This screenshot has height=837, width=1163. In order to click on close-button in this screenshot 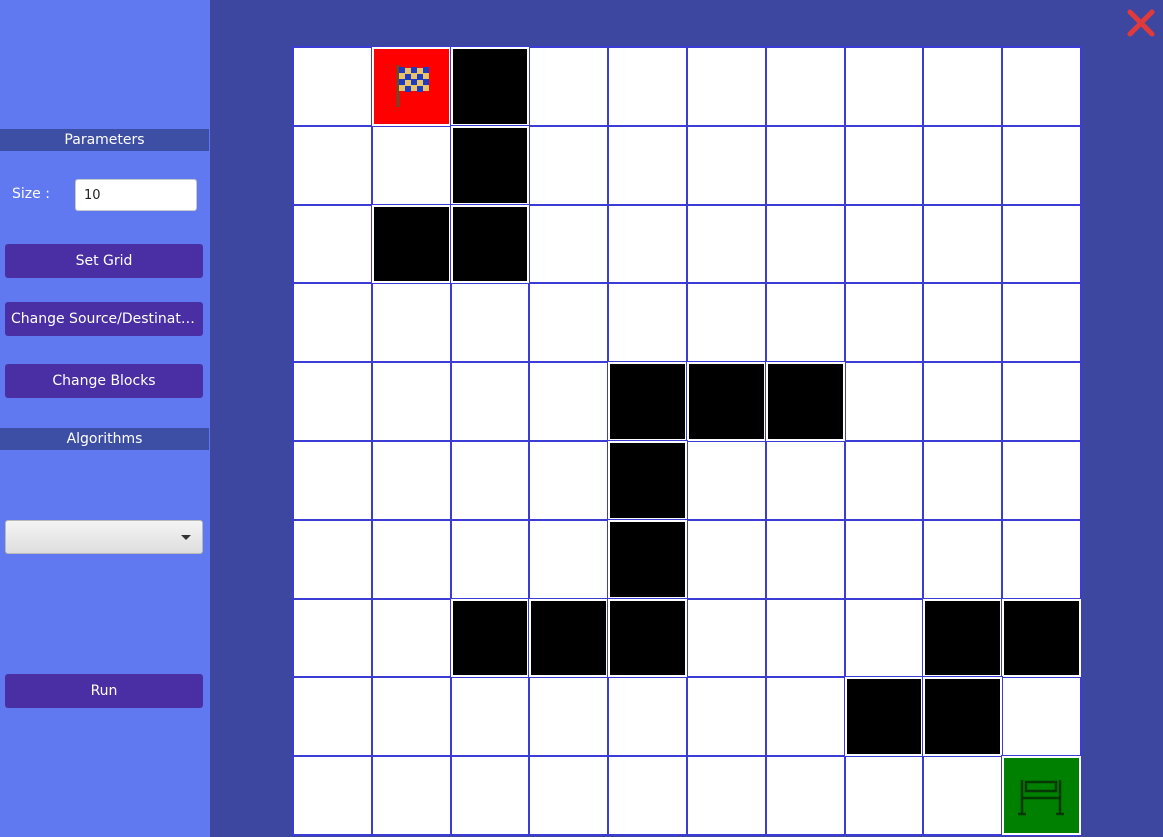, I will do `click(1141, 23)`.